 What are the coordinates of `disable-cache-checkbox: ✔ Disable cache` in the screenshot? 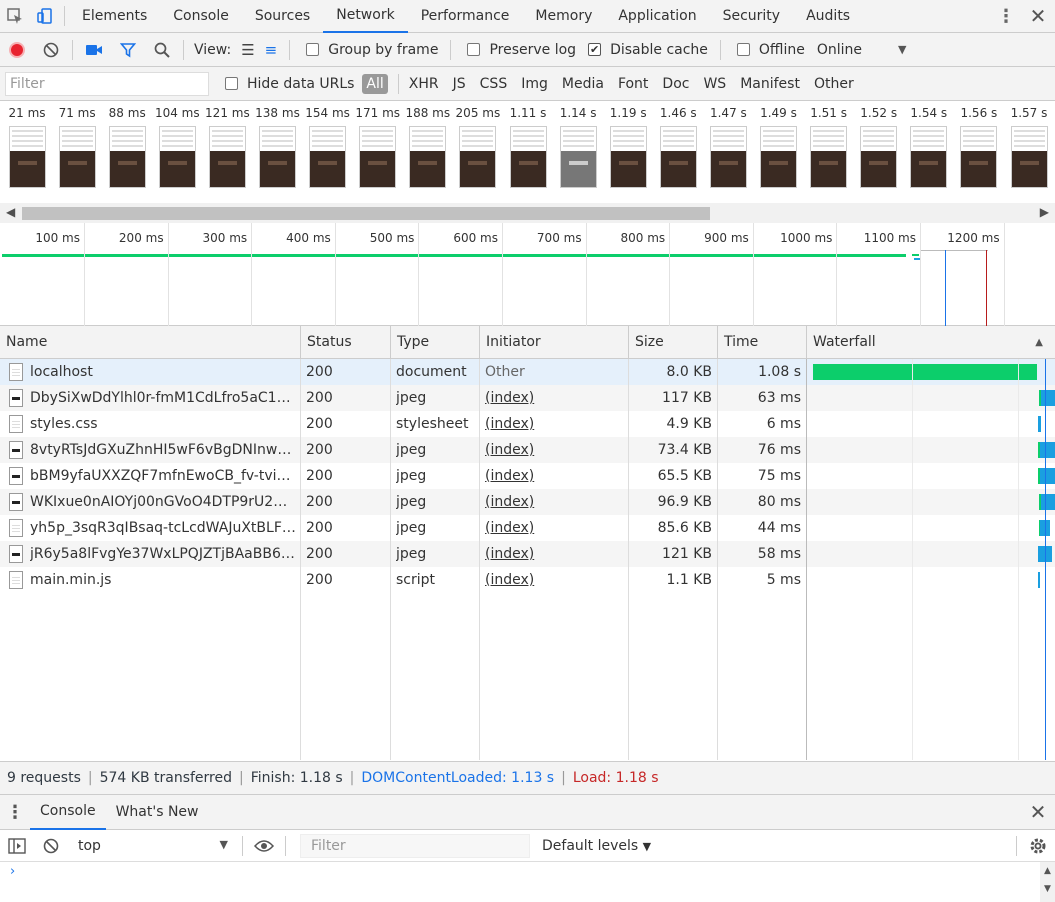 It's located at (648, 50).